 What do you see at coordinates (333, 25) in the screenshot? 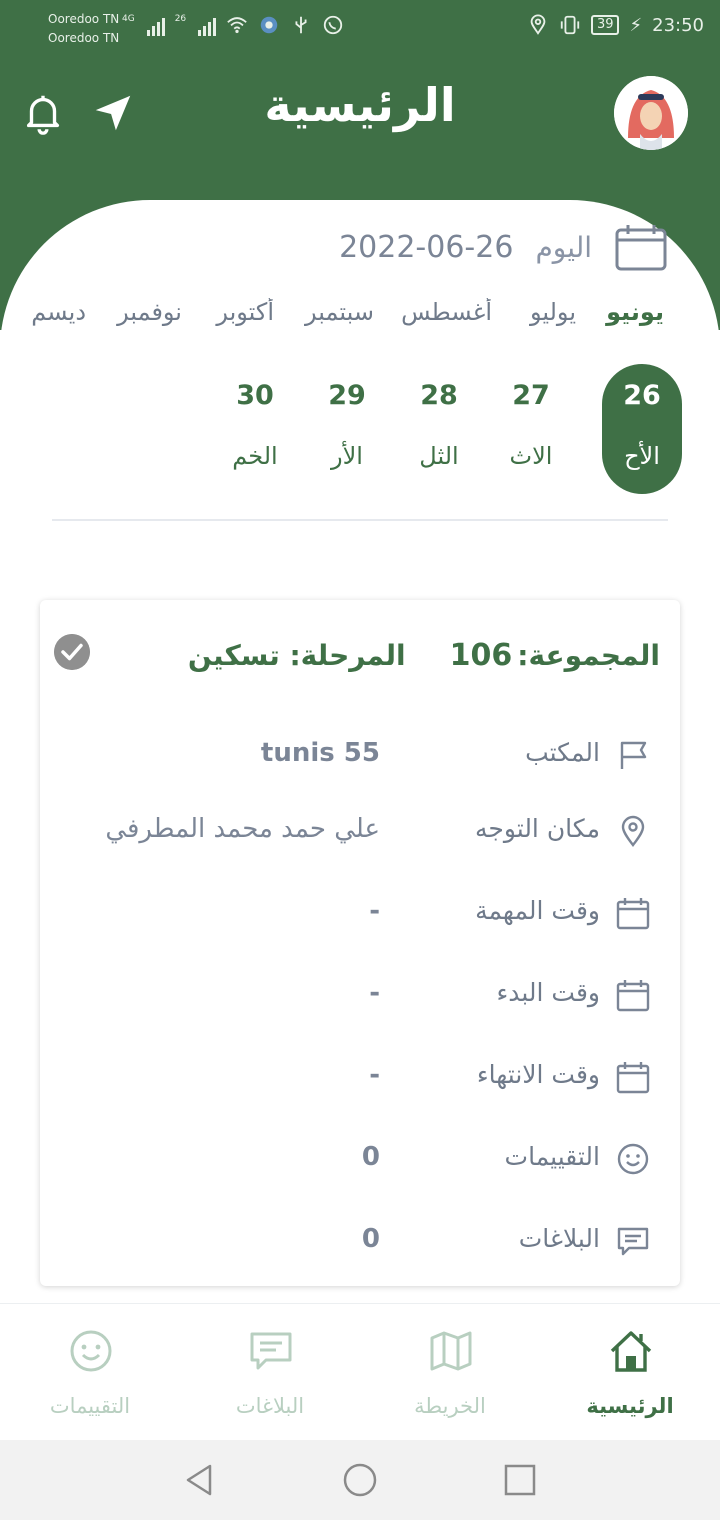
I see `whatsapp-icon` at bounding box center [333, 25].